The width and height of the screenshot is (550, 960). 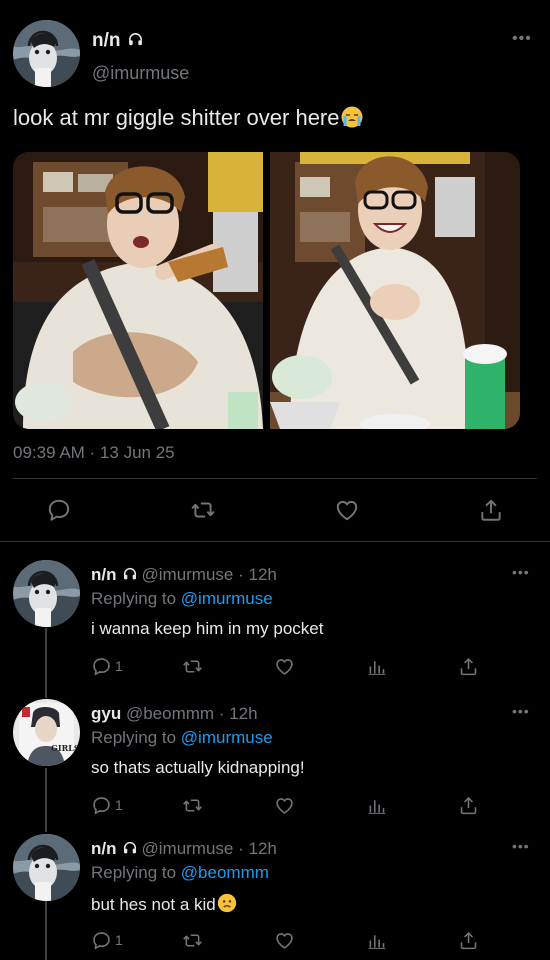 What do you see at coordinates (106, 40) in the screenshot?
I see `author-name-text: n/n` at bounding box center [106, 40].